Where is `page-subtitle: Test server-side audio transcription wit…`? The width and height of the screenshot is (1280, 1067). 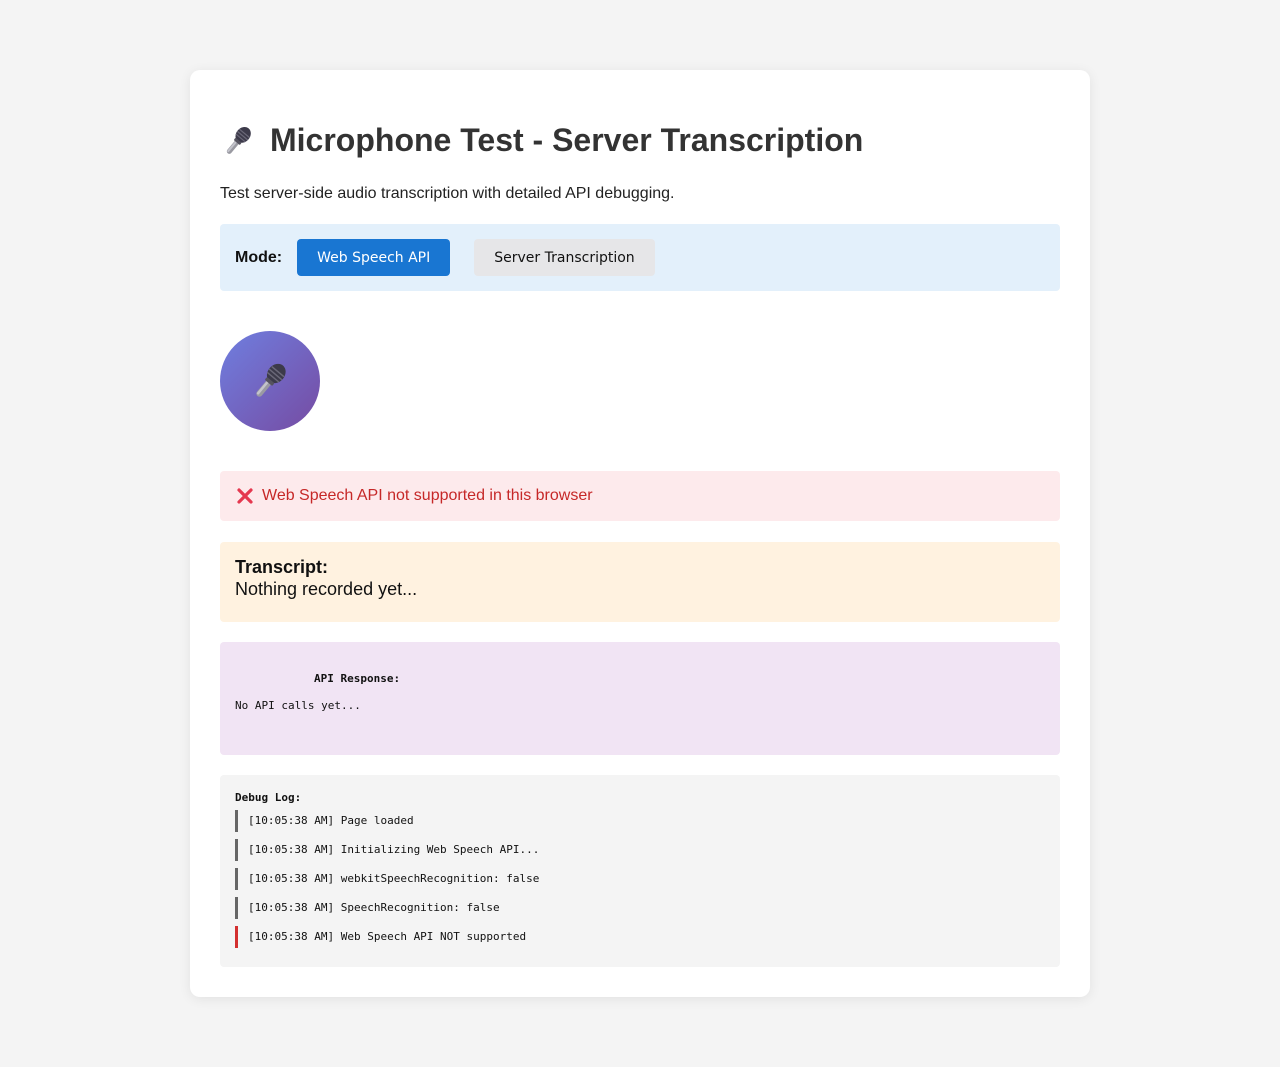 page-subtitle: Test server-side audio transcription wit… is located at coordinates (447, 193).